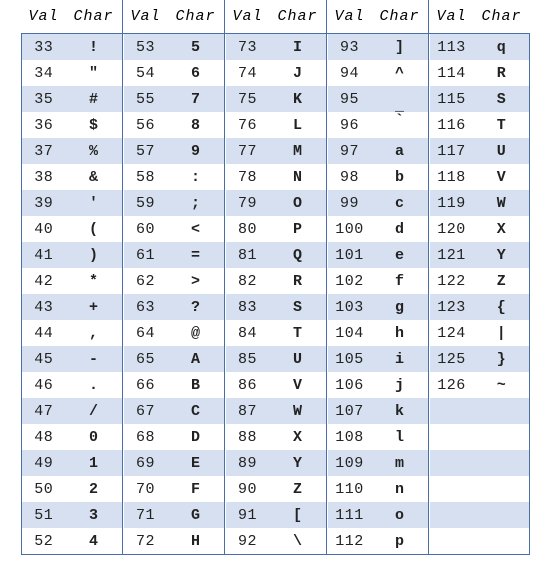 The image size is (546, 562). What do you see at coordinates (195, 307) in the screenshot?
I see `cell-char: ?` at bounding box center [195, 307].